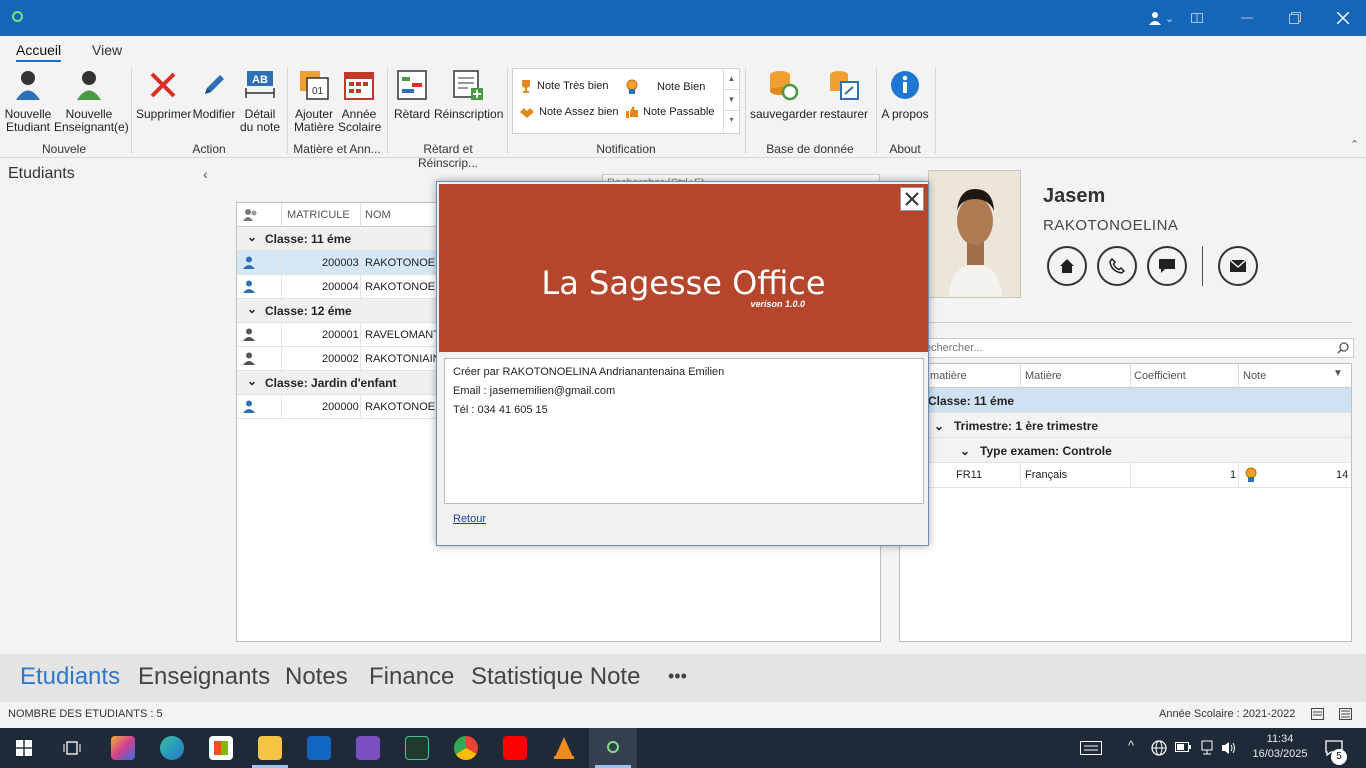 The image size is (1366, 768). Describe the element at coordinates (613, 748) in the screenshot. I see `active-app-slot` at that location.